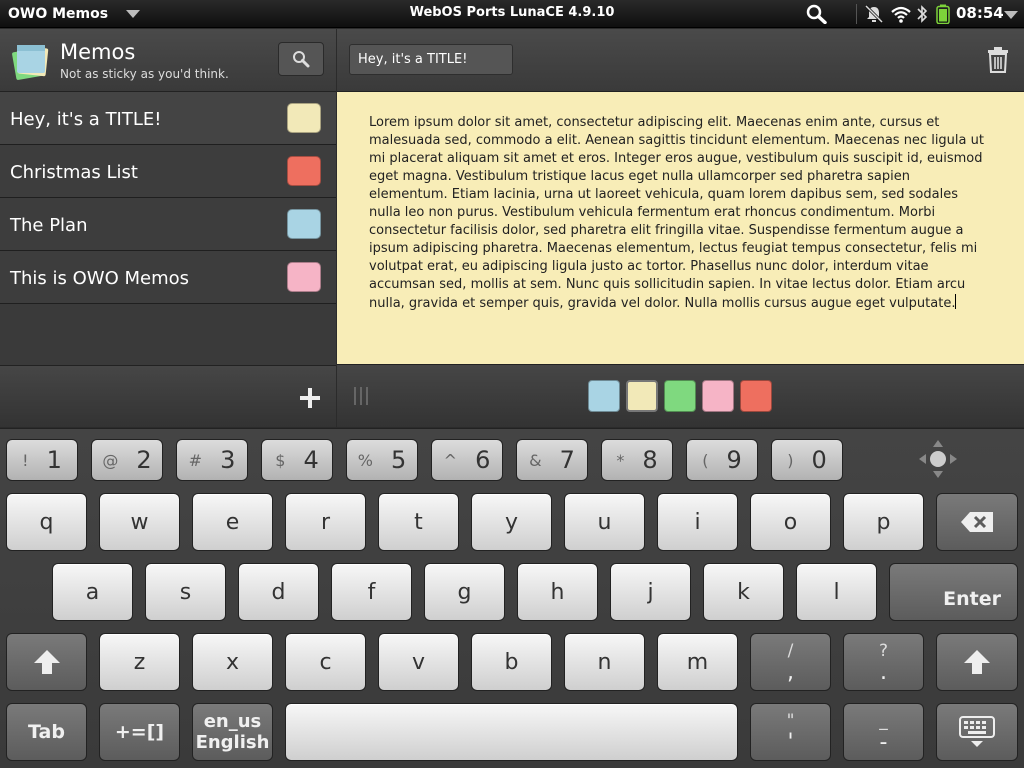 The width and height of the screenshot is (1024, 768). Describe the element at coordinates (280, 460) in the screenshot. I see `key-sub-label: $` at that location.